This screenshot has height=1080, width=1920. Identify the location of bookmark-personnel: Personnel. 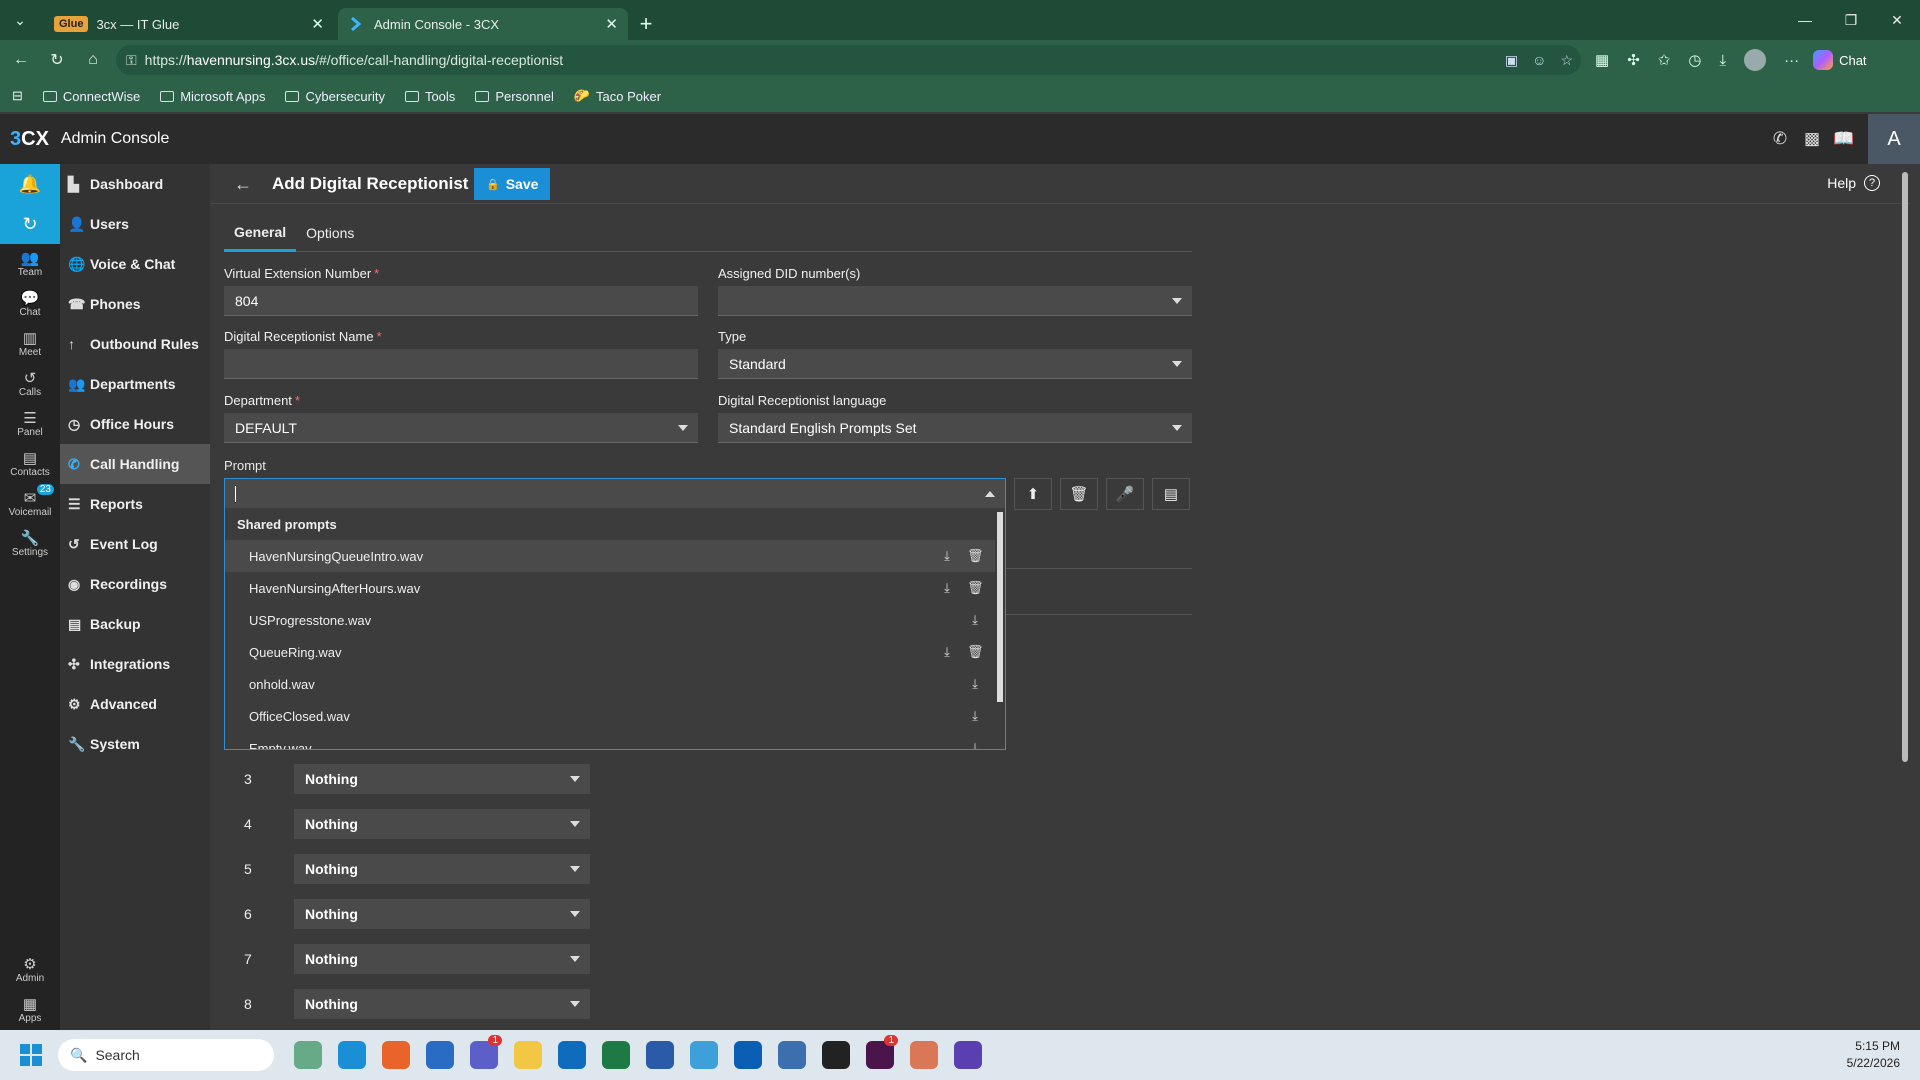
(514, 96).